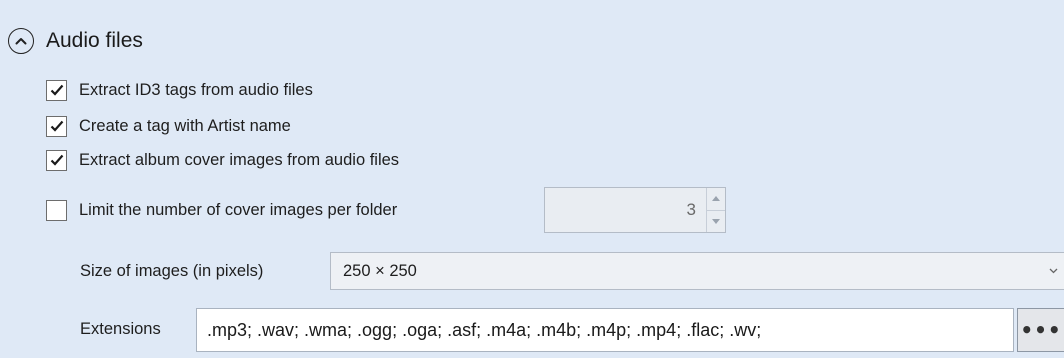  I want to click on extensions-input, so click(605, 330).